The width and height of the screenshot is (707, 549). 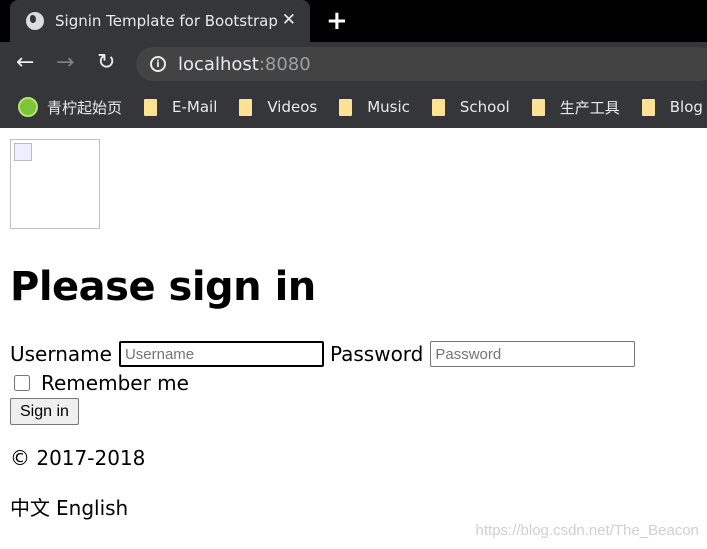 What do you see at coordinates (106, 62) in the screenshot?
I see `reload-icon: ↻` at bounding box center [106, 62].